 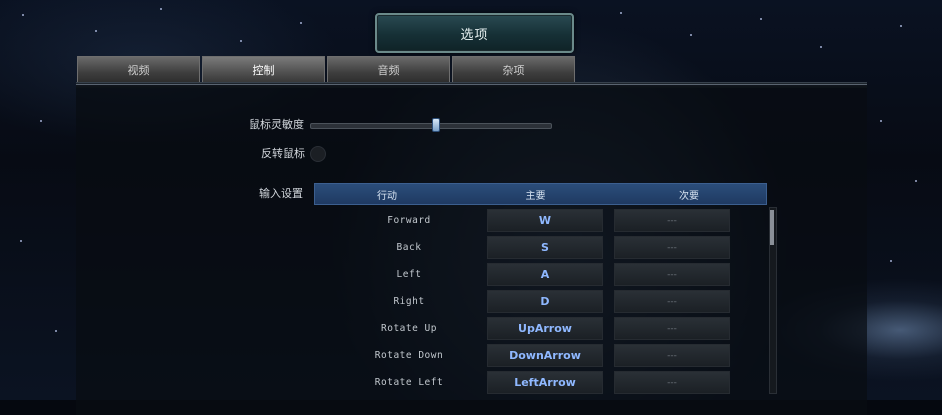 I want to click on invert-mouse-label: 反转鼠标, so click(x=283, y=153).